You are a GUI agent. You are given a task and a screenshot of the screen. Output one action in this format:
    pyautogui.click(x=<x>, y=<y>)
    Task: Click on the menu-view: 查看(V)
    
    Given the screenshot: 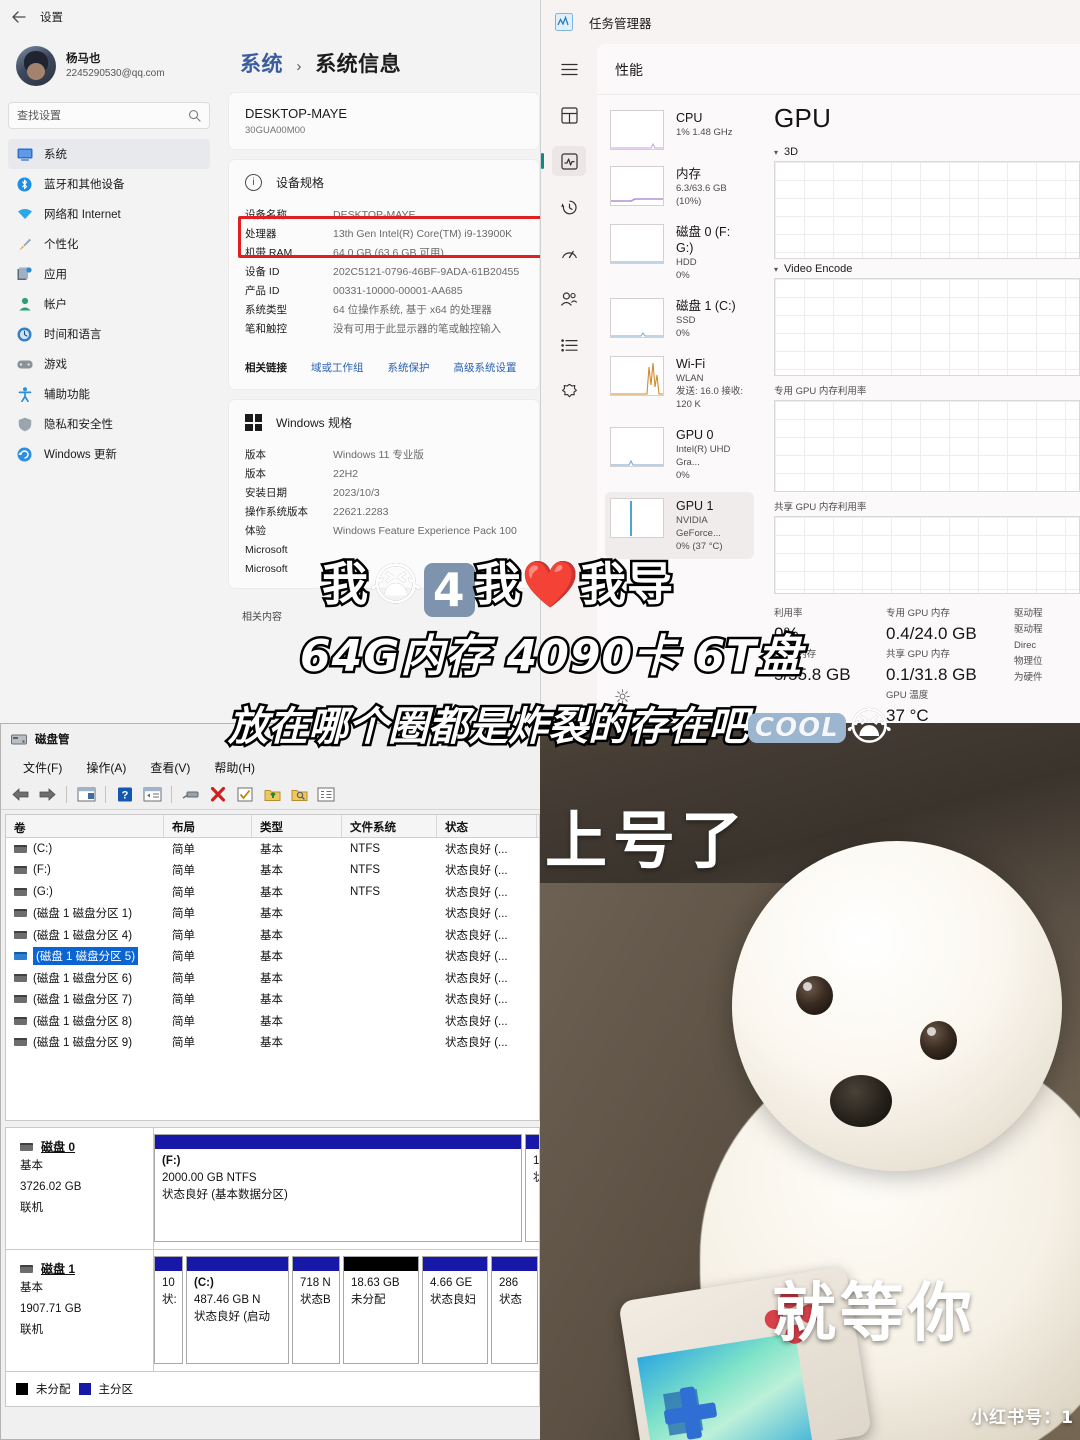 What is the action you would take?
    pyautogui.click(x=170, y=767)
    